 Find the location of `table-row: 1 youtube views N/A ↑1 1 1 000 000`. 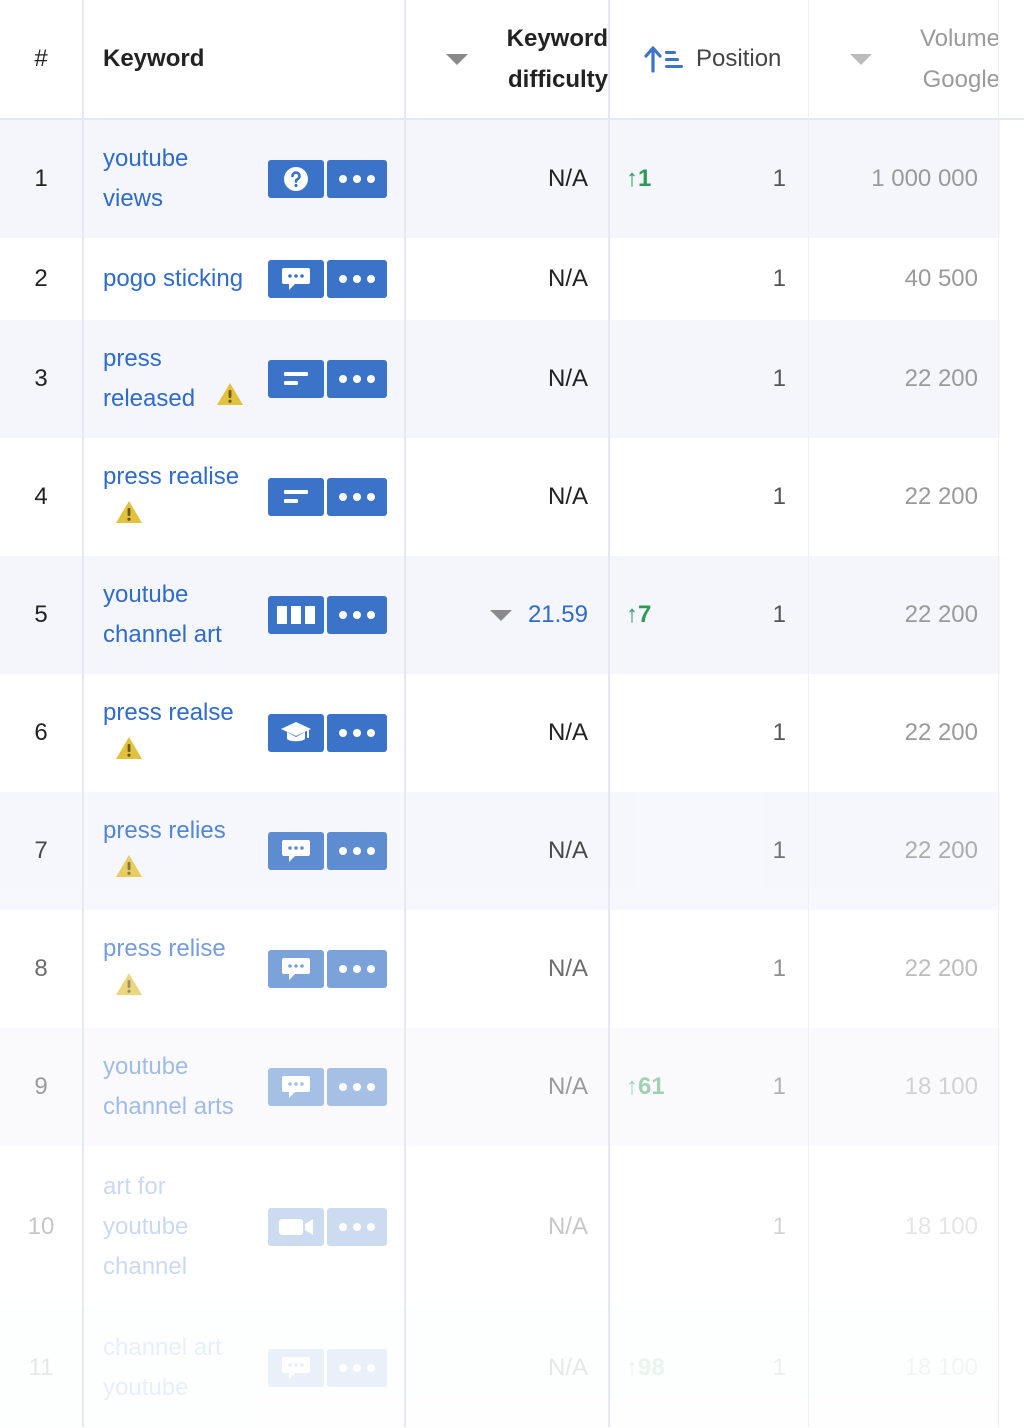

table-row: 1 youtube views N/A ↑1 1 1 000 000 is located at coordinates (500, 179).